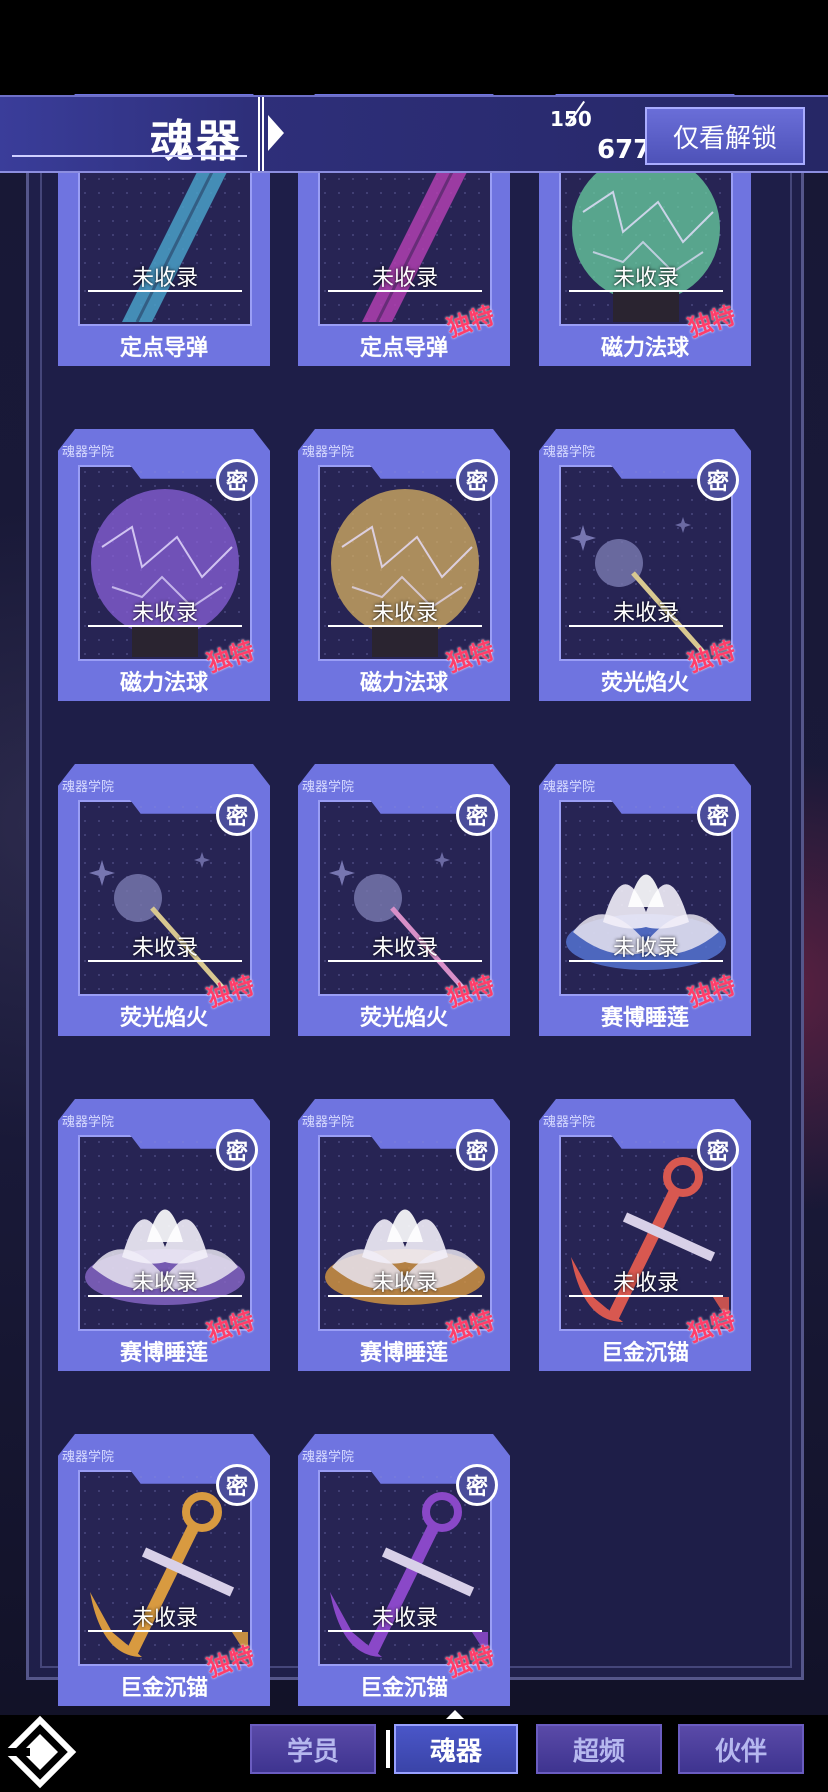 The height and width of the screenshot is (1792, 828). What do you see at coordinates (414, 47) in the screenshot?
I see `status-bar-area` at bounding box center [414, 47].